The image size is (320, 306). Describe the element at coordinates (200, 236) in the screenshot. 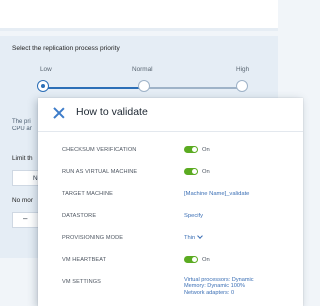

I see `chevron-down-icon` at that location.